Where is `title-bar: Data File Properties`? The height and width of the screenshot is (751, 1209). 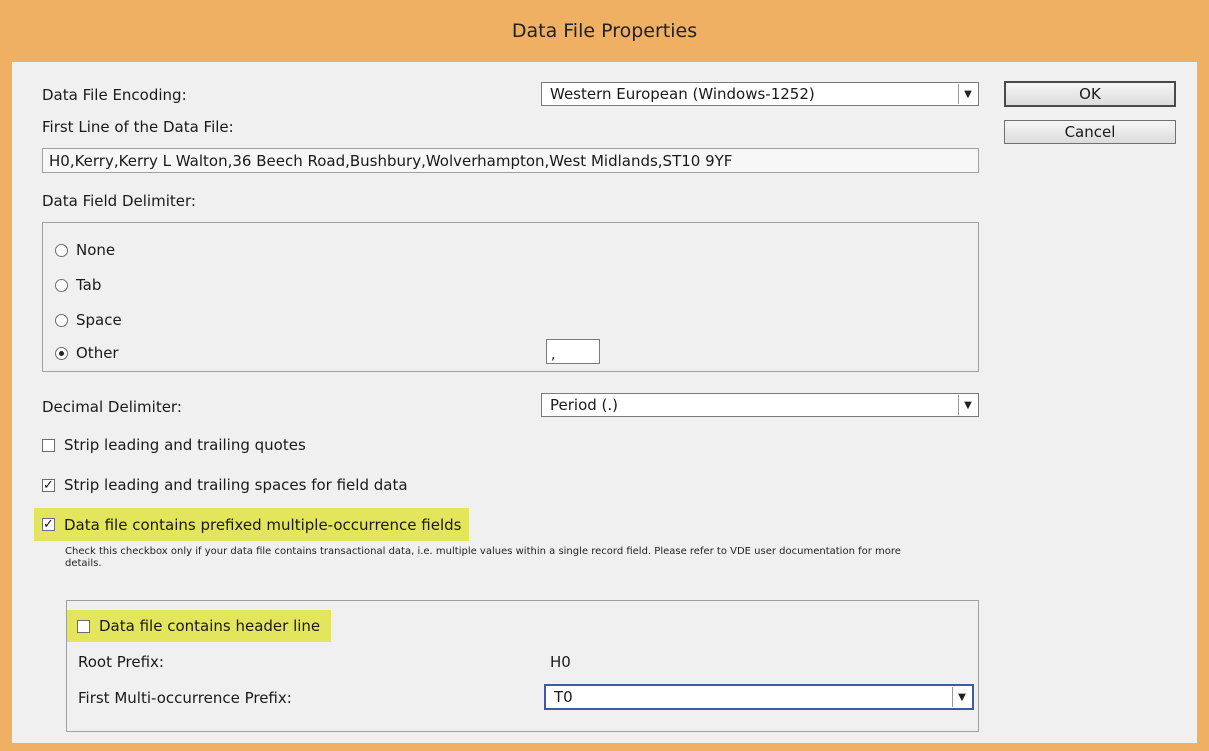 title-bar: Data File Properties is located at coordinates (604, 31).